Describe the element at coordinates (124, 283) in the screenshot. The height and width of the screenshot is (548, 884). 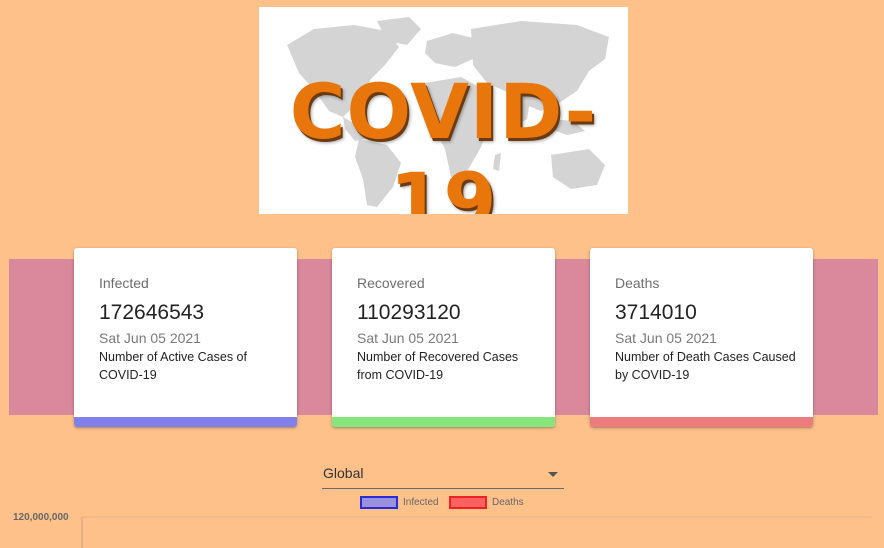
I see `infected-label: Infected` at that location.